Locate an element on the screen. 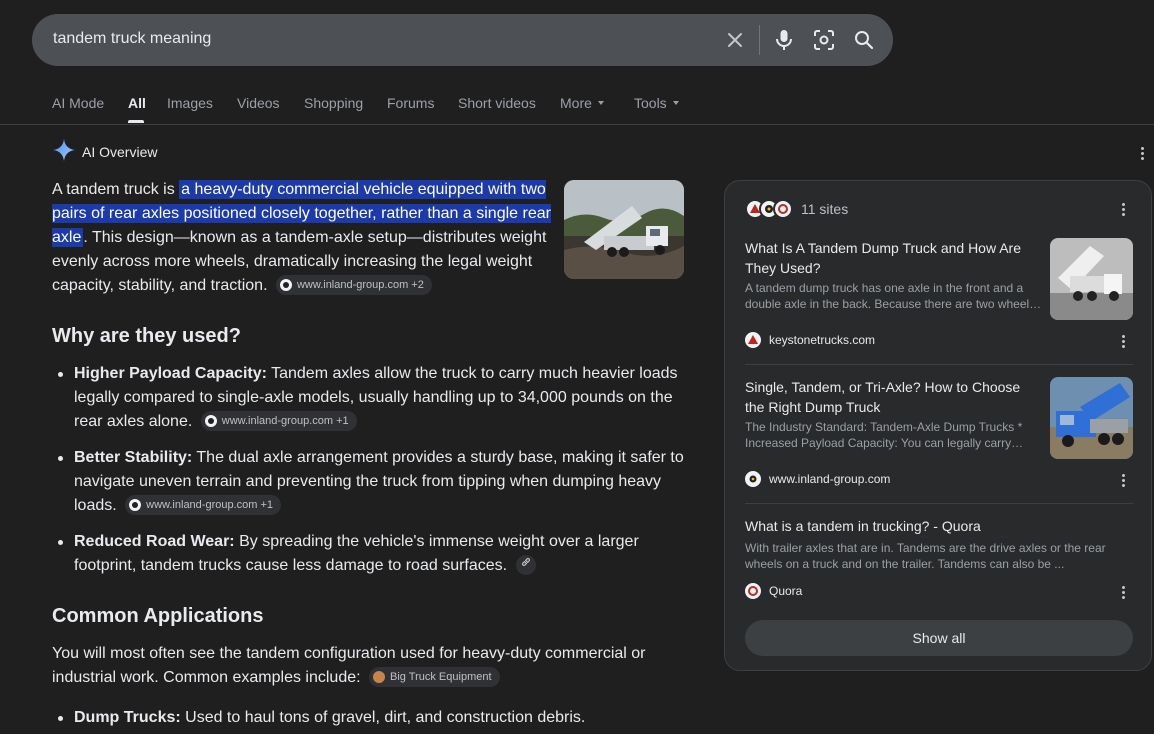 The height and width of the screenshot is (734, 1154). tab-short-videos: Short videos is located at coordinates (497, 103).